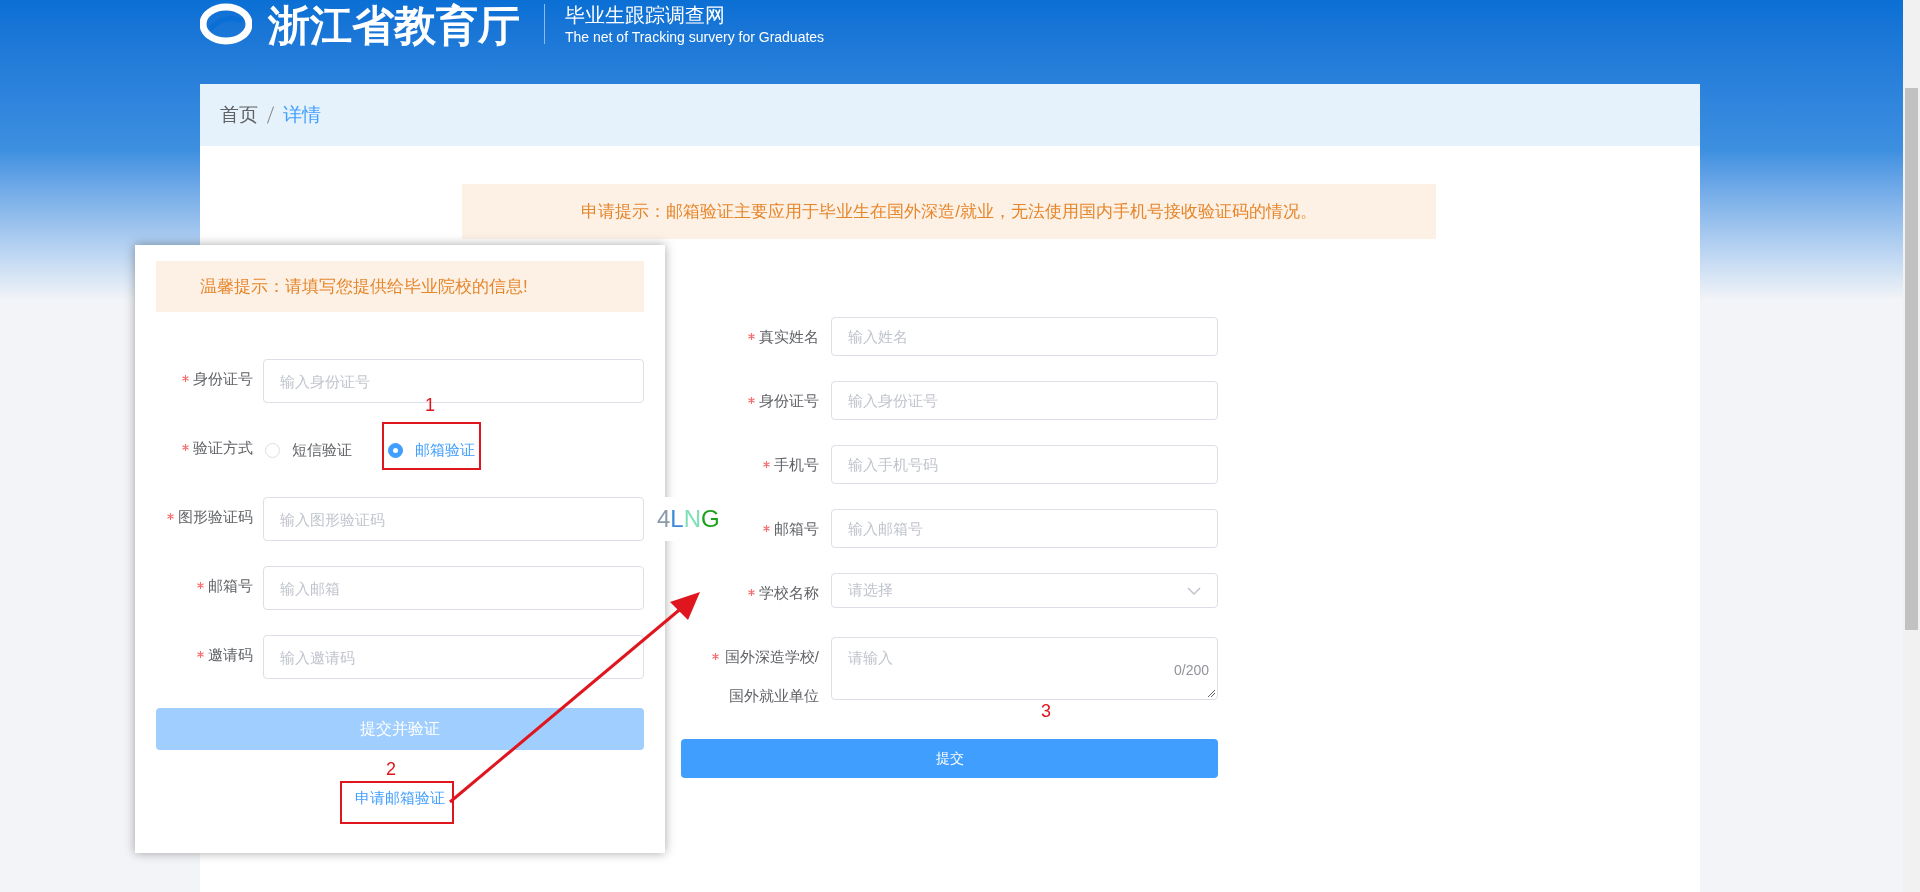  Describe the element at coordinates (1024, 528) in the screenshot. I see `text-input: 输入邮箱号` at that location.